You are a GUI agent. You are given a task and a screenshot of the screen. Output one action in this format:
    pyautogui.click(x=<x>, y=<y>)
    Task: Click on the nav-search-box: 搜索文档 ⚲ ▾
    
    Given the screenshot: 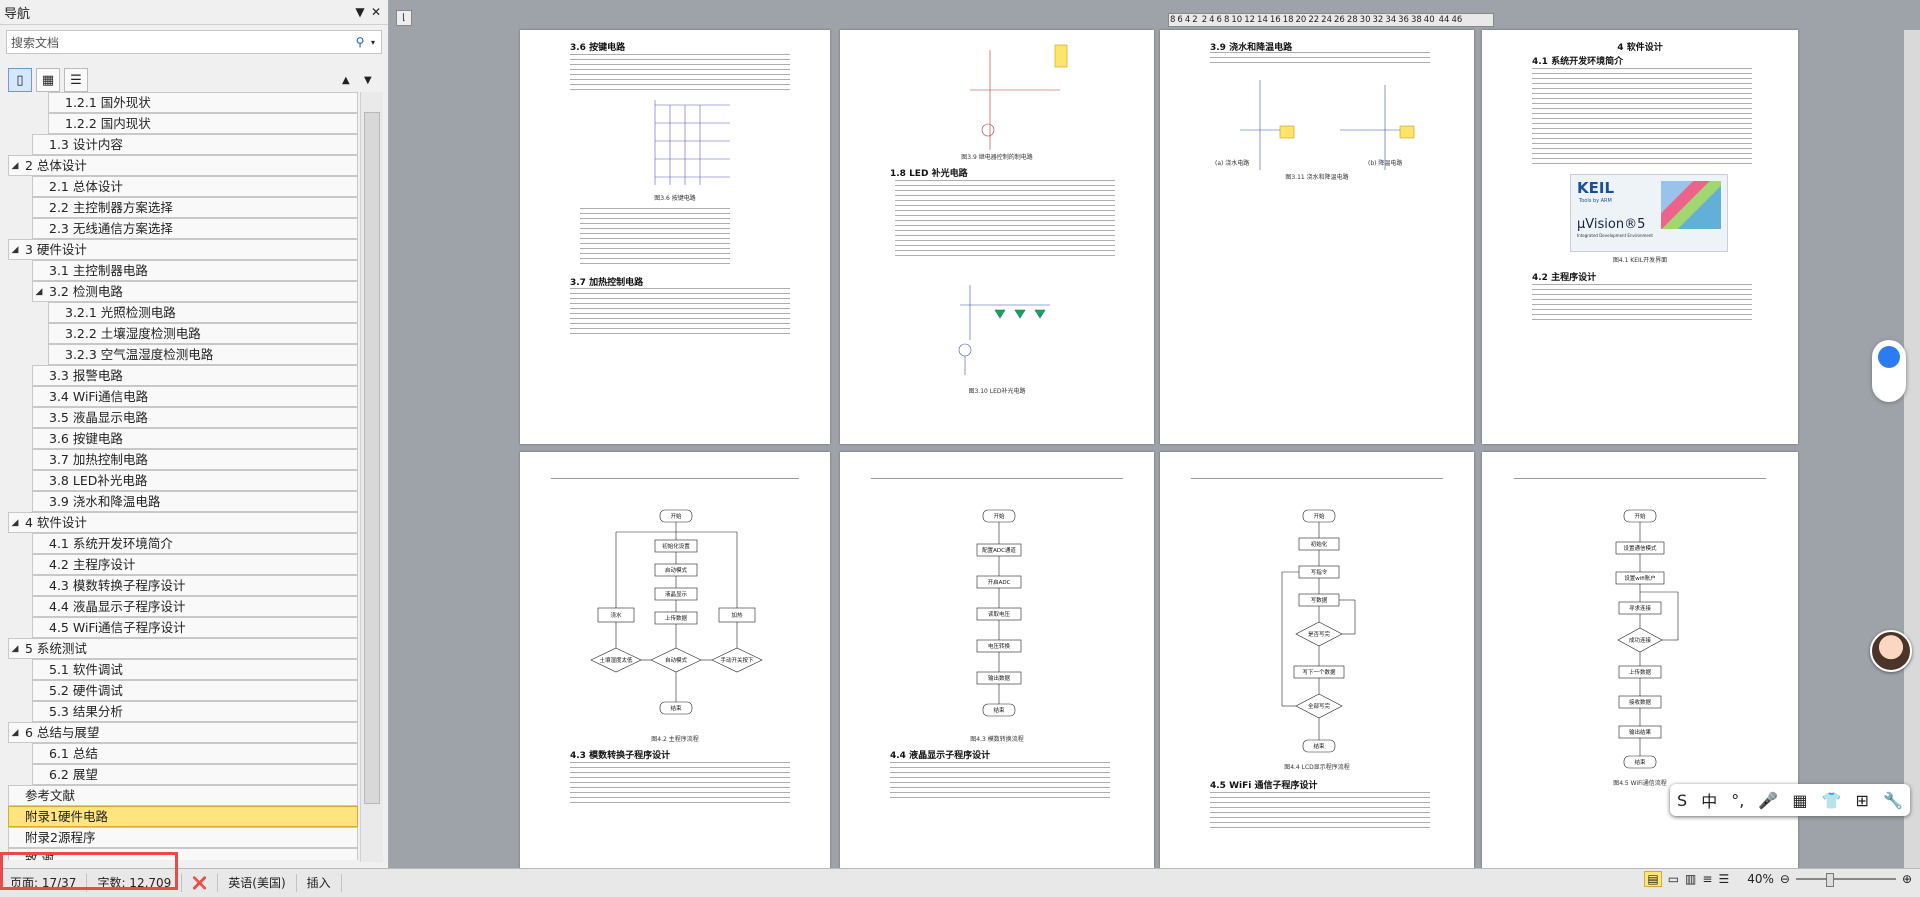 What is the action you would take?
    pyautogui.click(x=194, y=42)
    